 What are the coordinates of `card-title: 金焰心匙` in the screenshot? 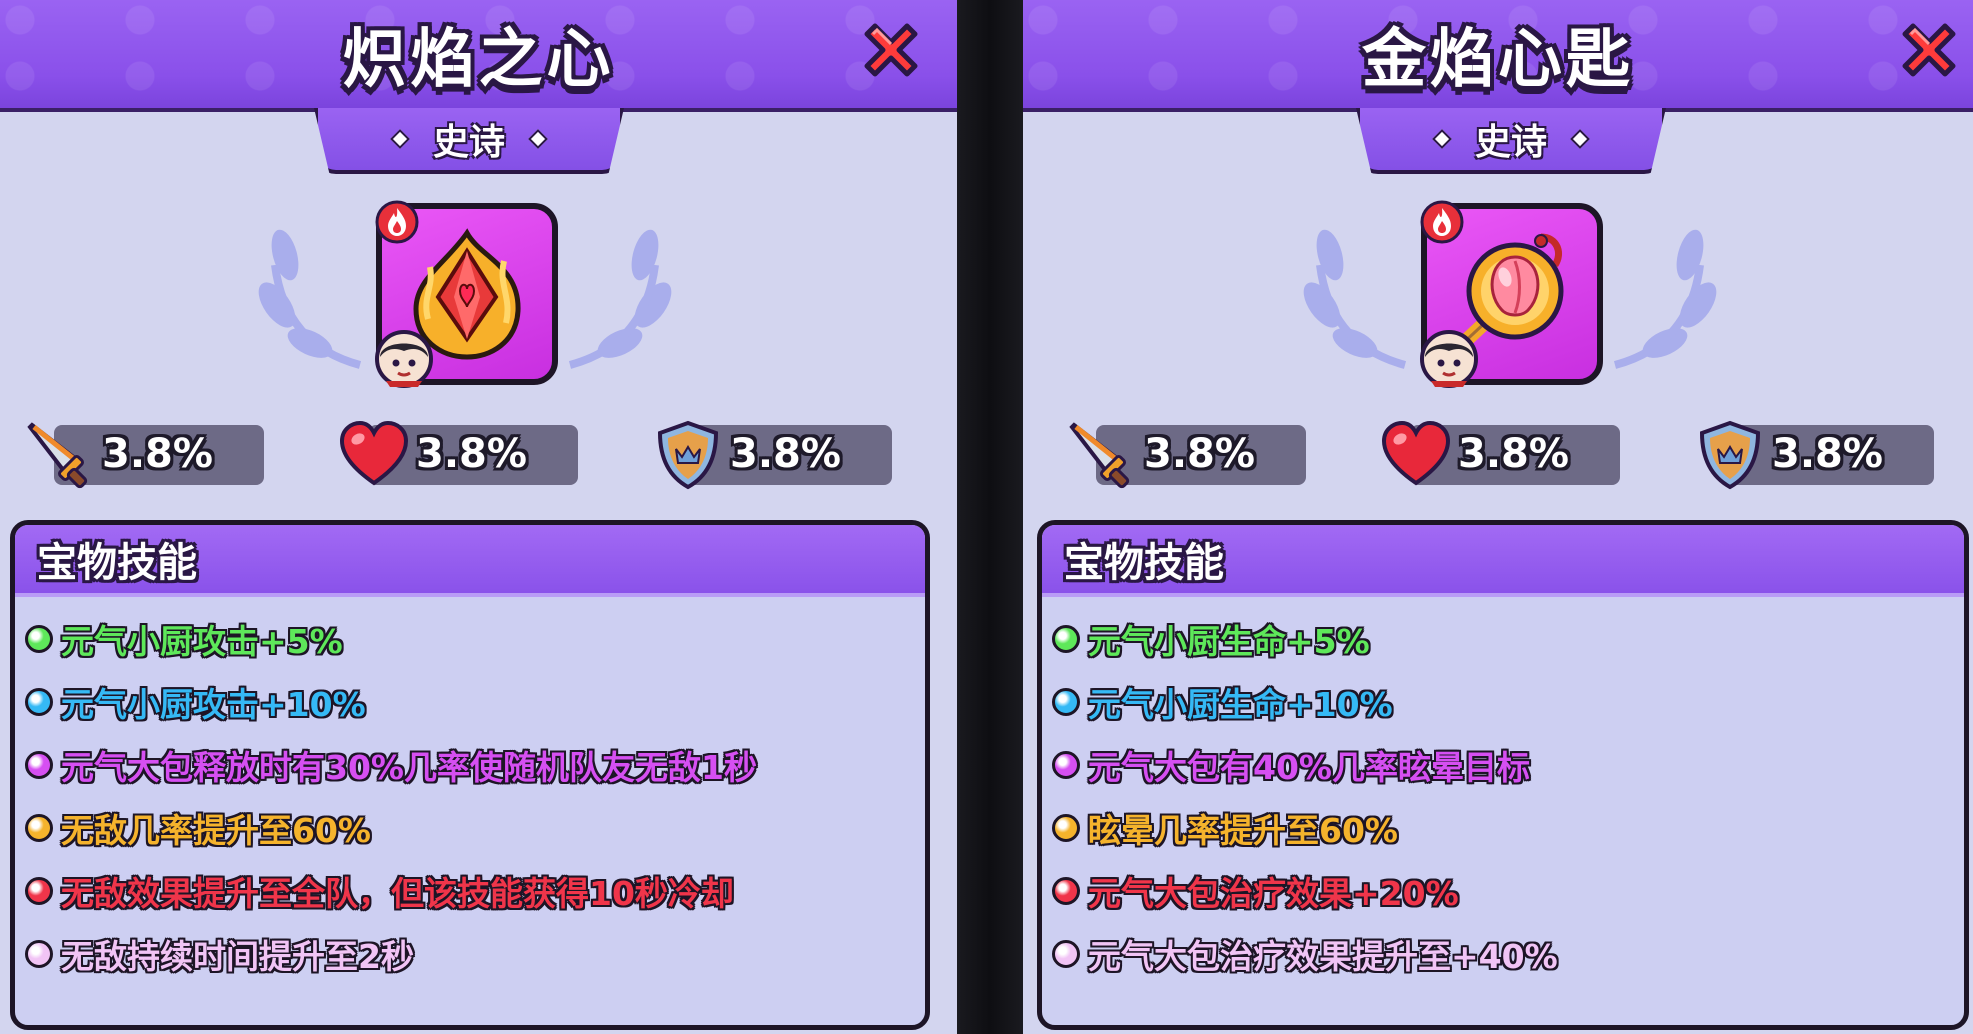 It's located at (1498, 60).